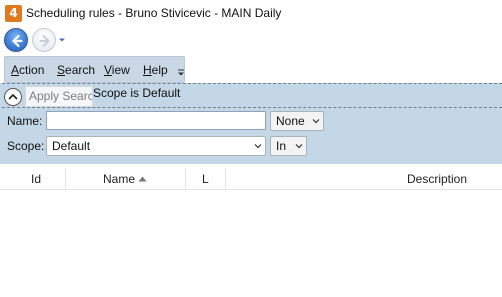 The height and width of the screenshot is (297, 502). I want to click on navigation-bar, so click(251, 40).